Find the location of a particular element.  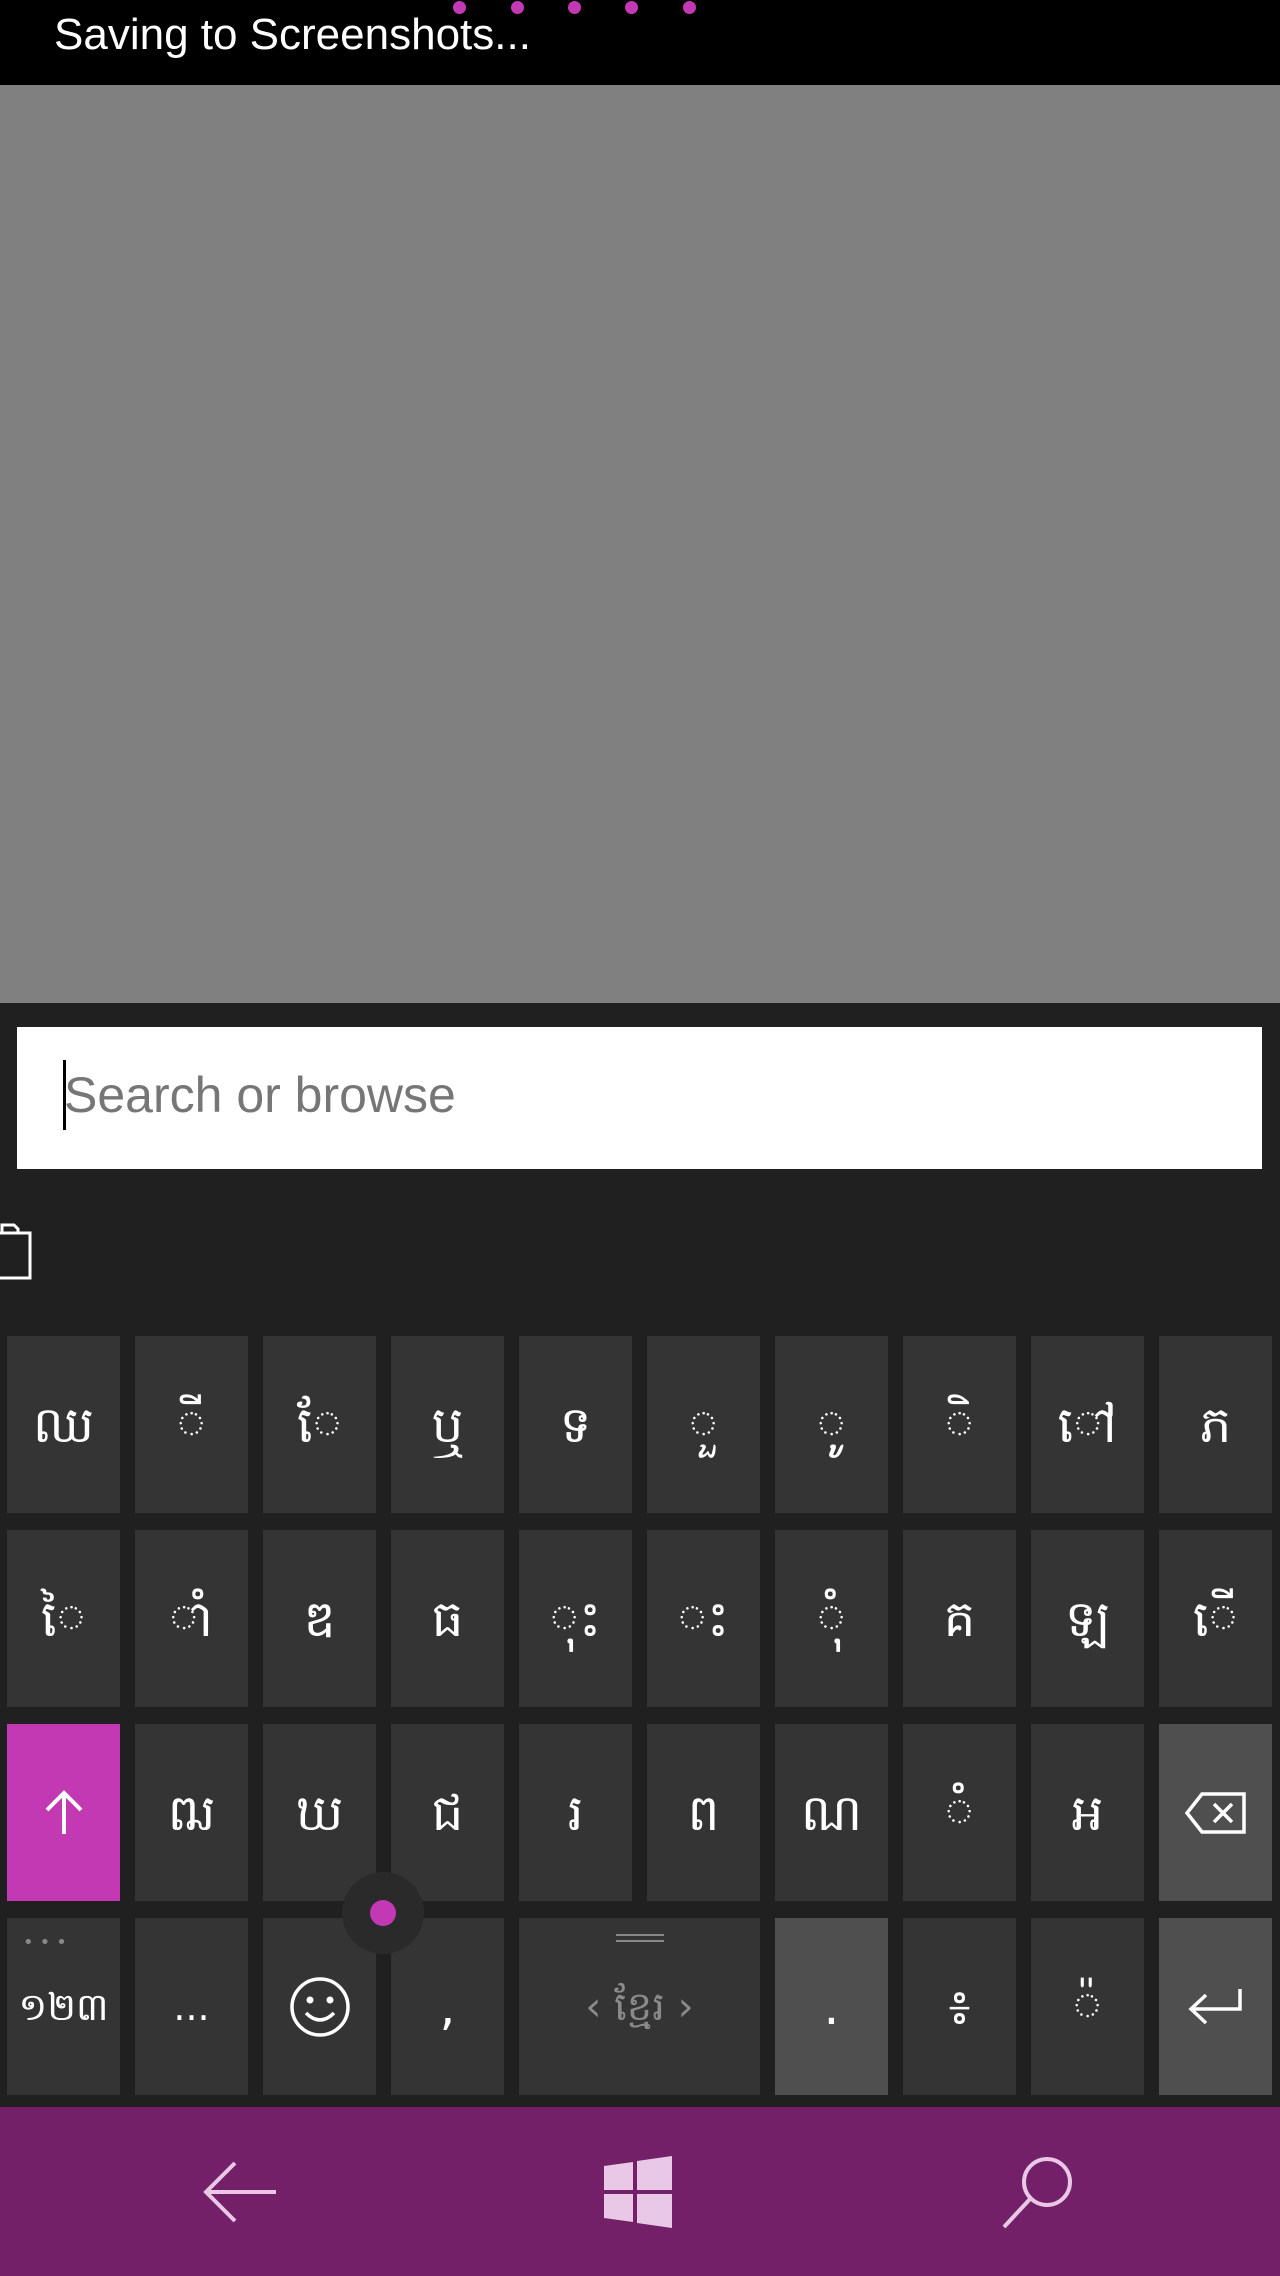

key-label: អ is located at coordinates (1087, 1812).